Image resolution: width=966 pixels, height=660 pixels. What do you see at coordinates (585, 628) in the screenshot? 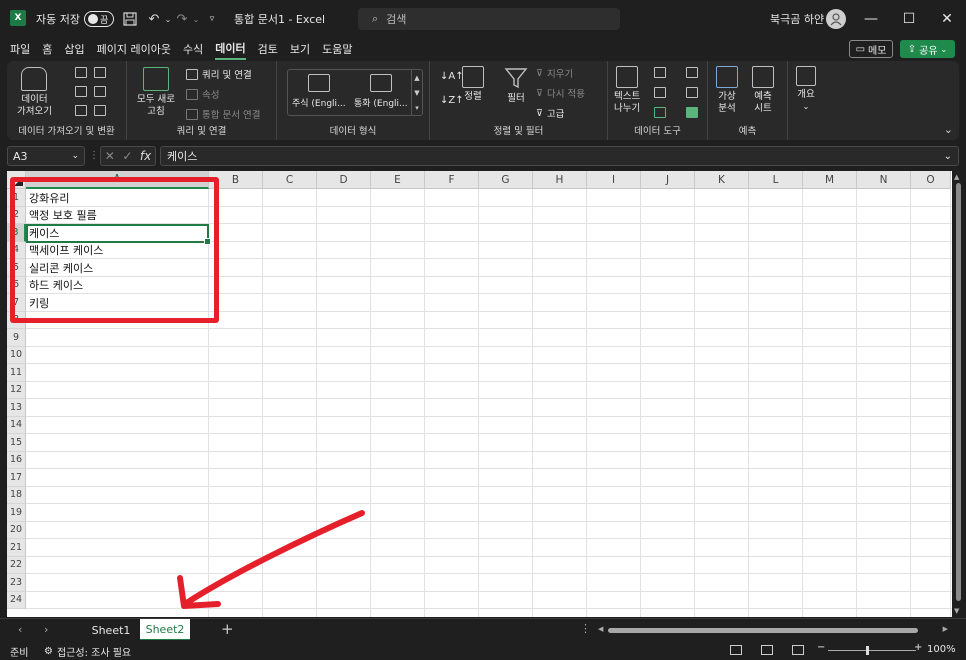
I see `tab-split-grip-icon: ⋮` at bounding box center [585, 628].